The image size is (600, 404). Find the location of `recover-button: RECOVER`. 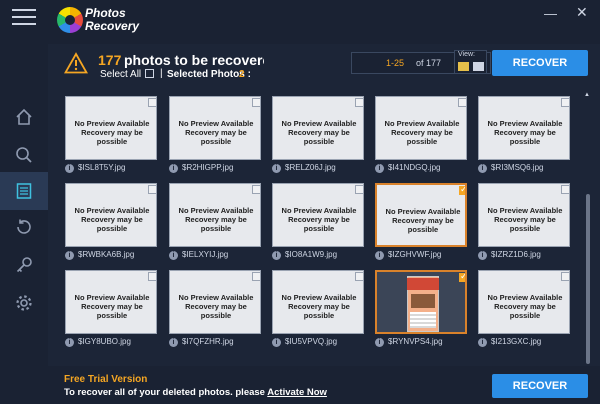

recover-button: RECOVER is located at coordinates (540, 63).